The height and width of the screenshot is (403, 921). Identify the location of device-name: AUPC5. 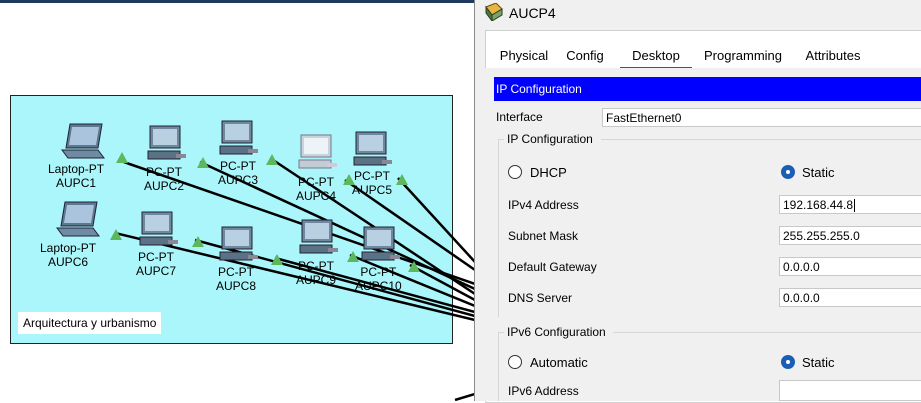
(372, 190).